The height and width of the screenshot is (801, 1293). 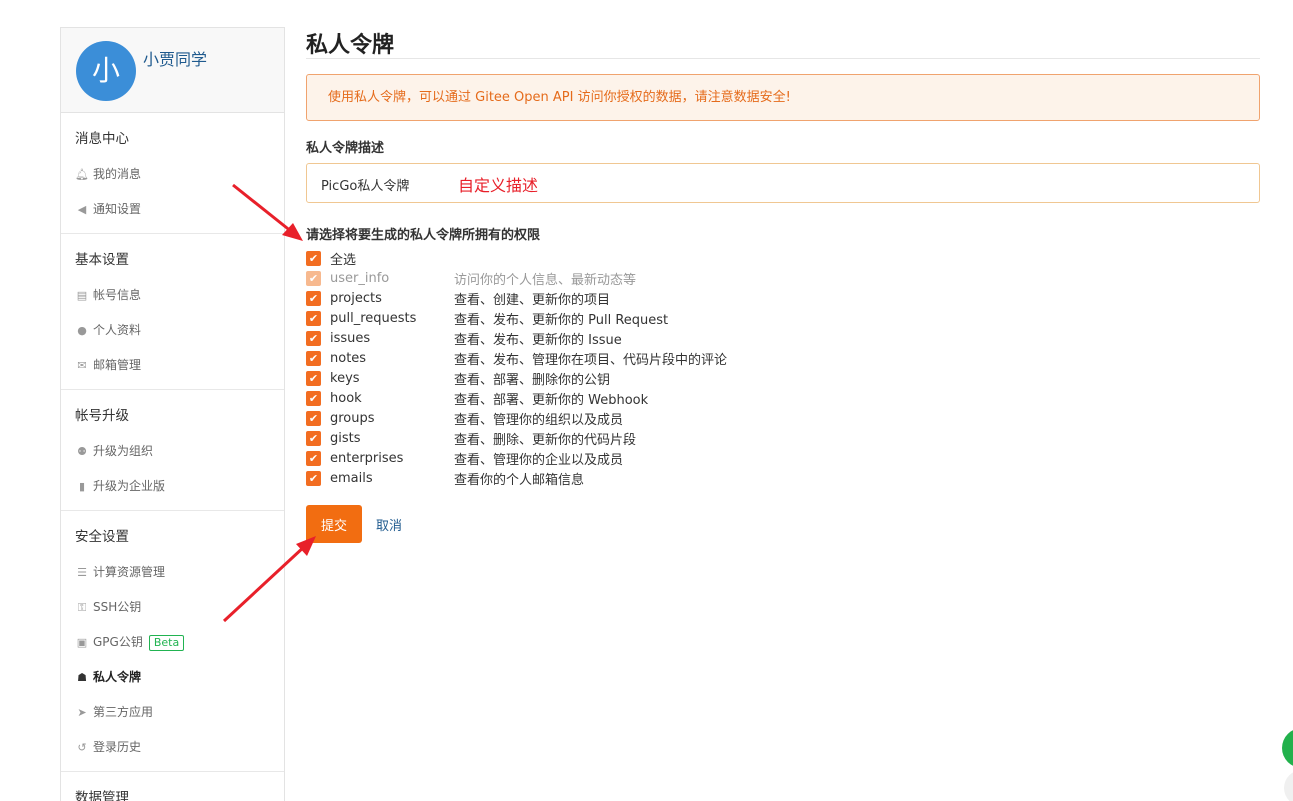 What do you see at coordinates (373, 318) in the screenshot?
I see `permission-name: pull_requests` at bounding box center [373, 318].